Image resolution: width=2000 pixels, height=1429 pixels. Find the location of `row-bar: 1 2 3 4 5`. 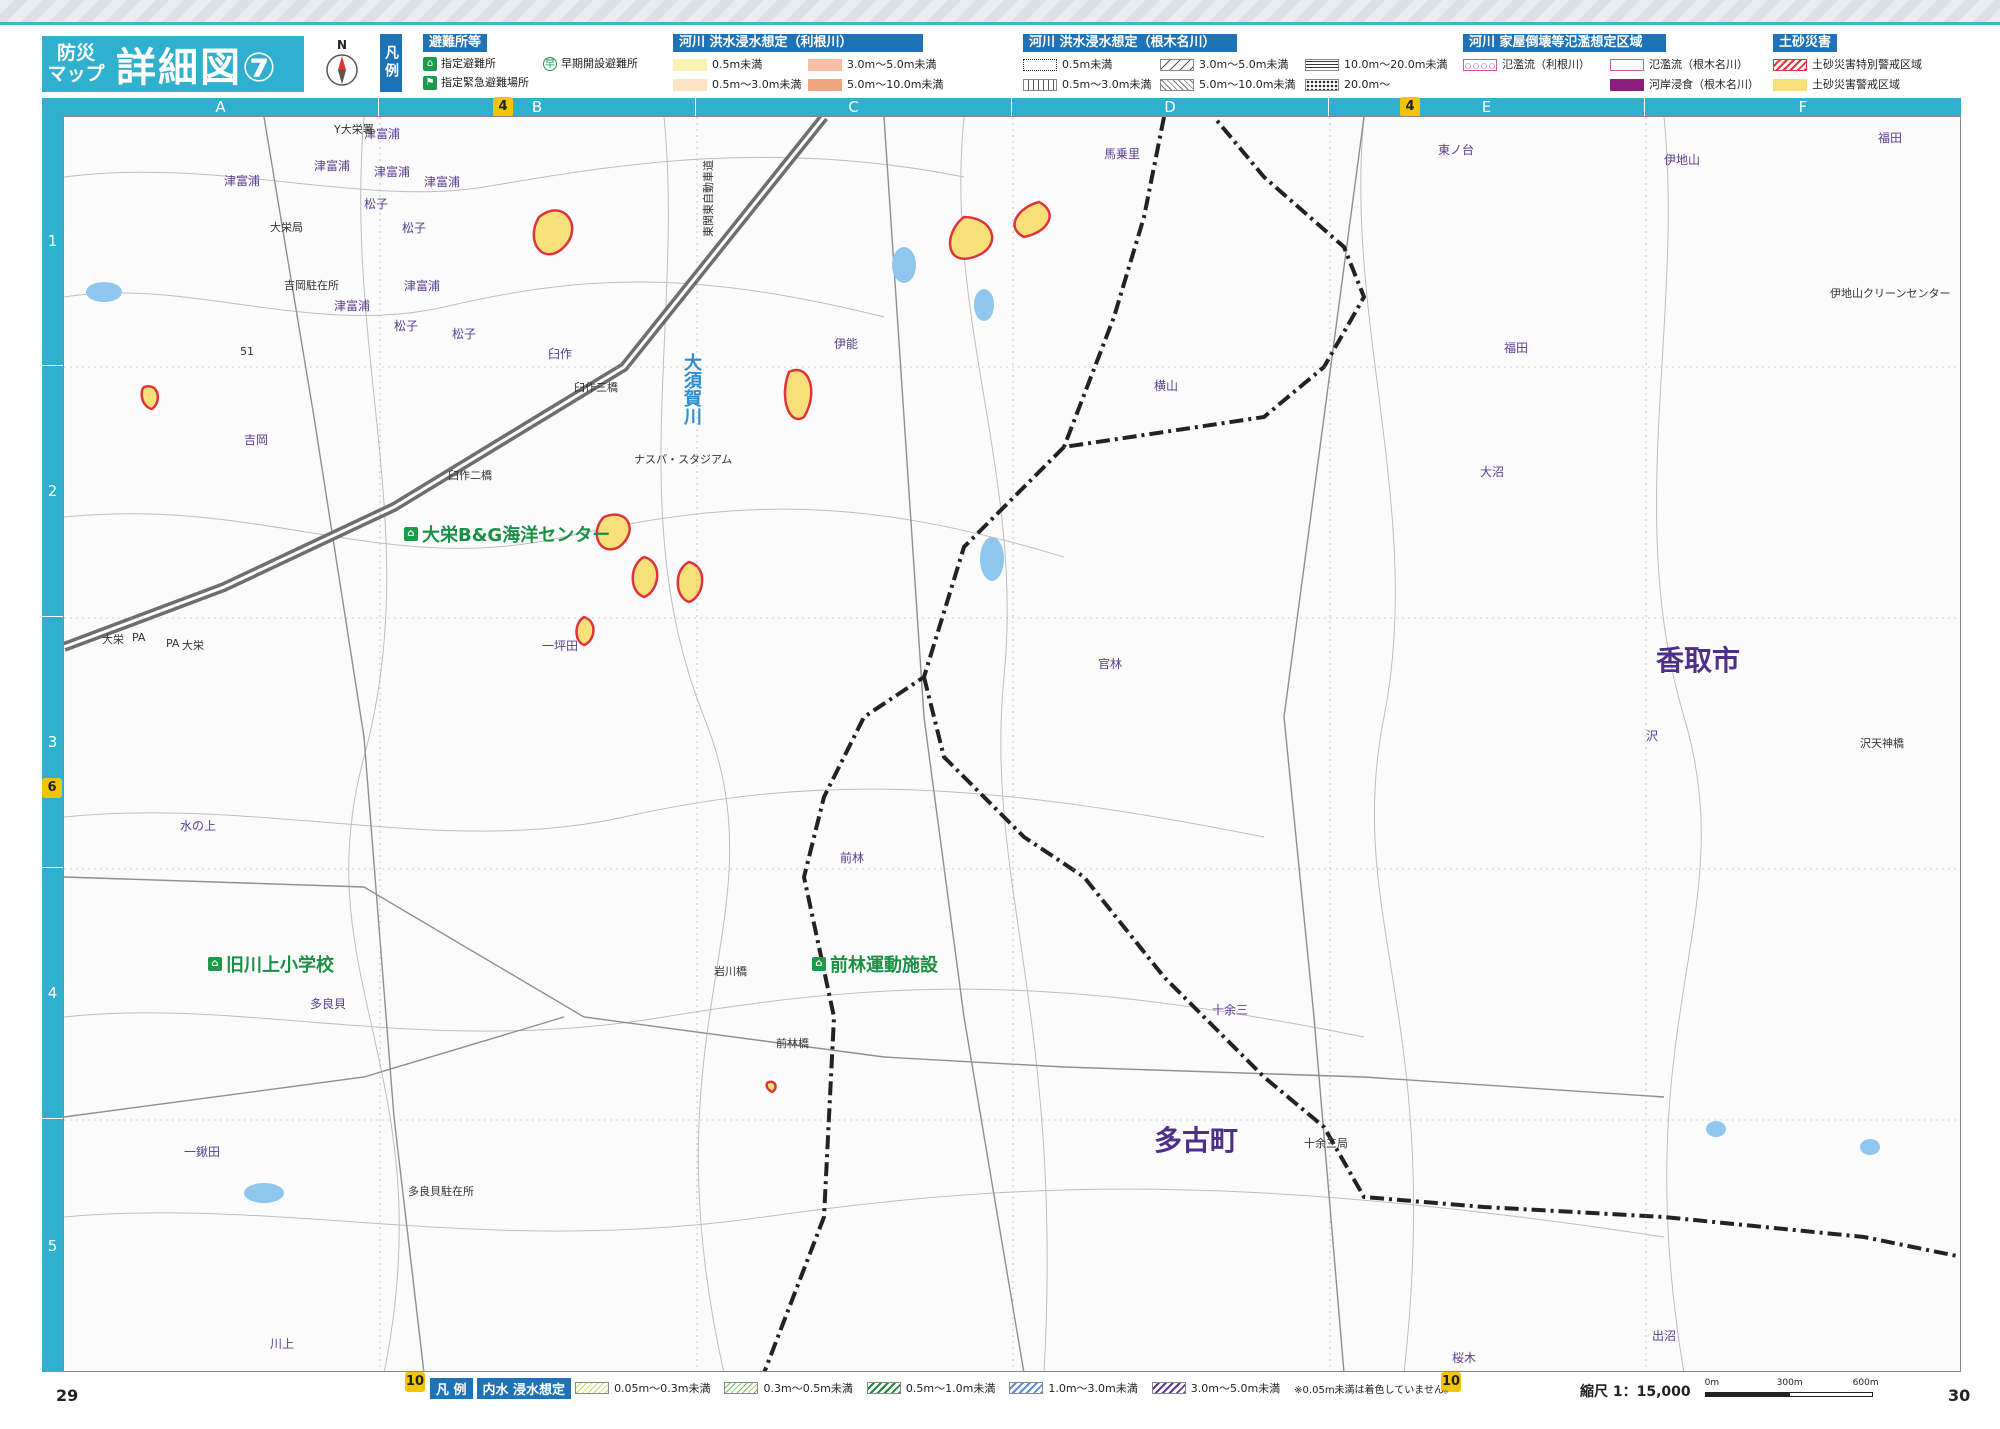

row-bar: 1 2 3 4 5 is located at coordinates (52, 735).